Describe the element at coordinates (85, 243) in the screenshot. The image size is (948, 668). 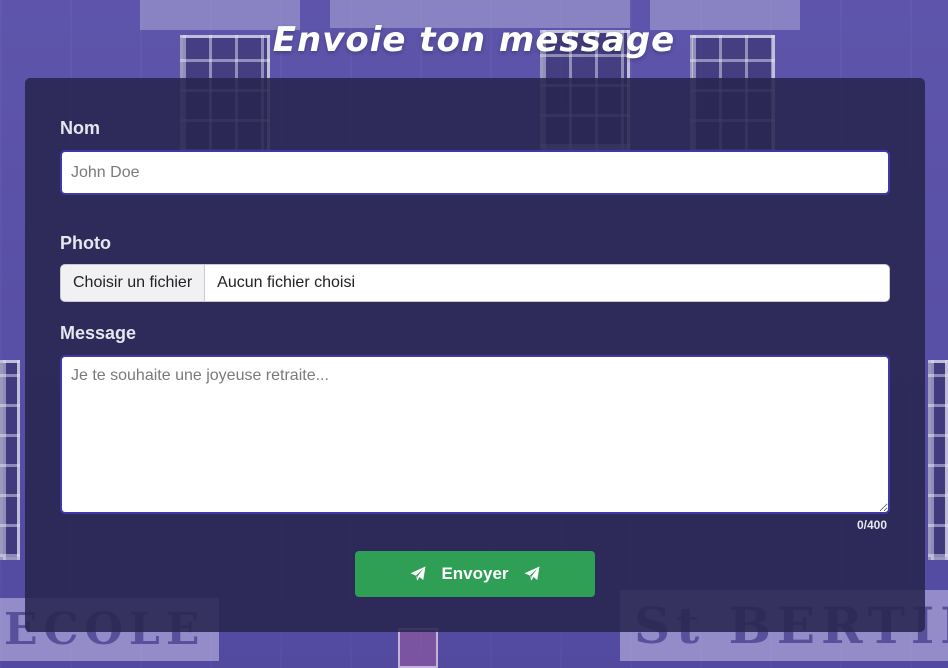
I see `photo-label: Photo` at that location.